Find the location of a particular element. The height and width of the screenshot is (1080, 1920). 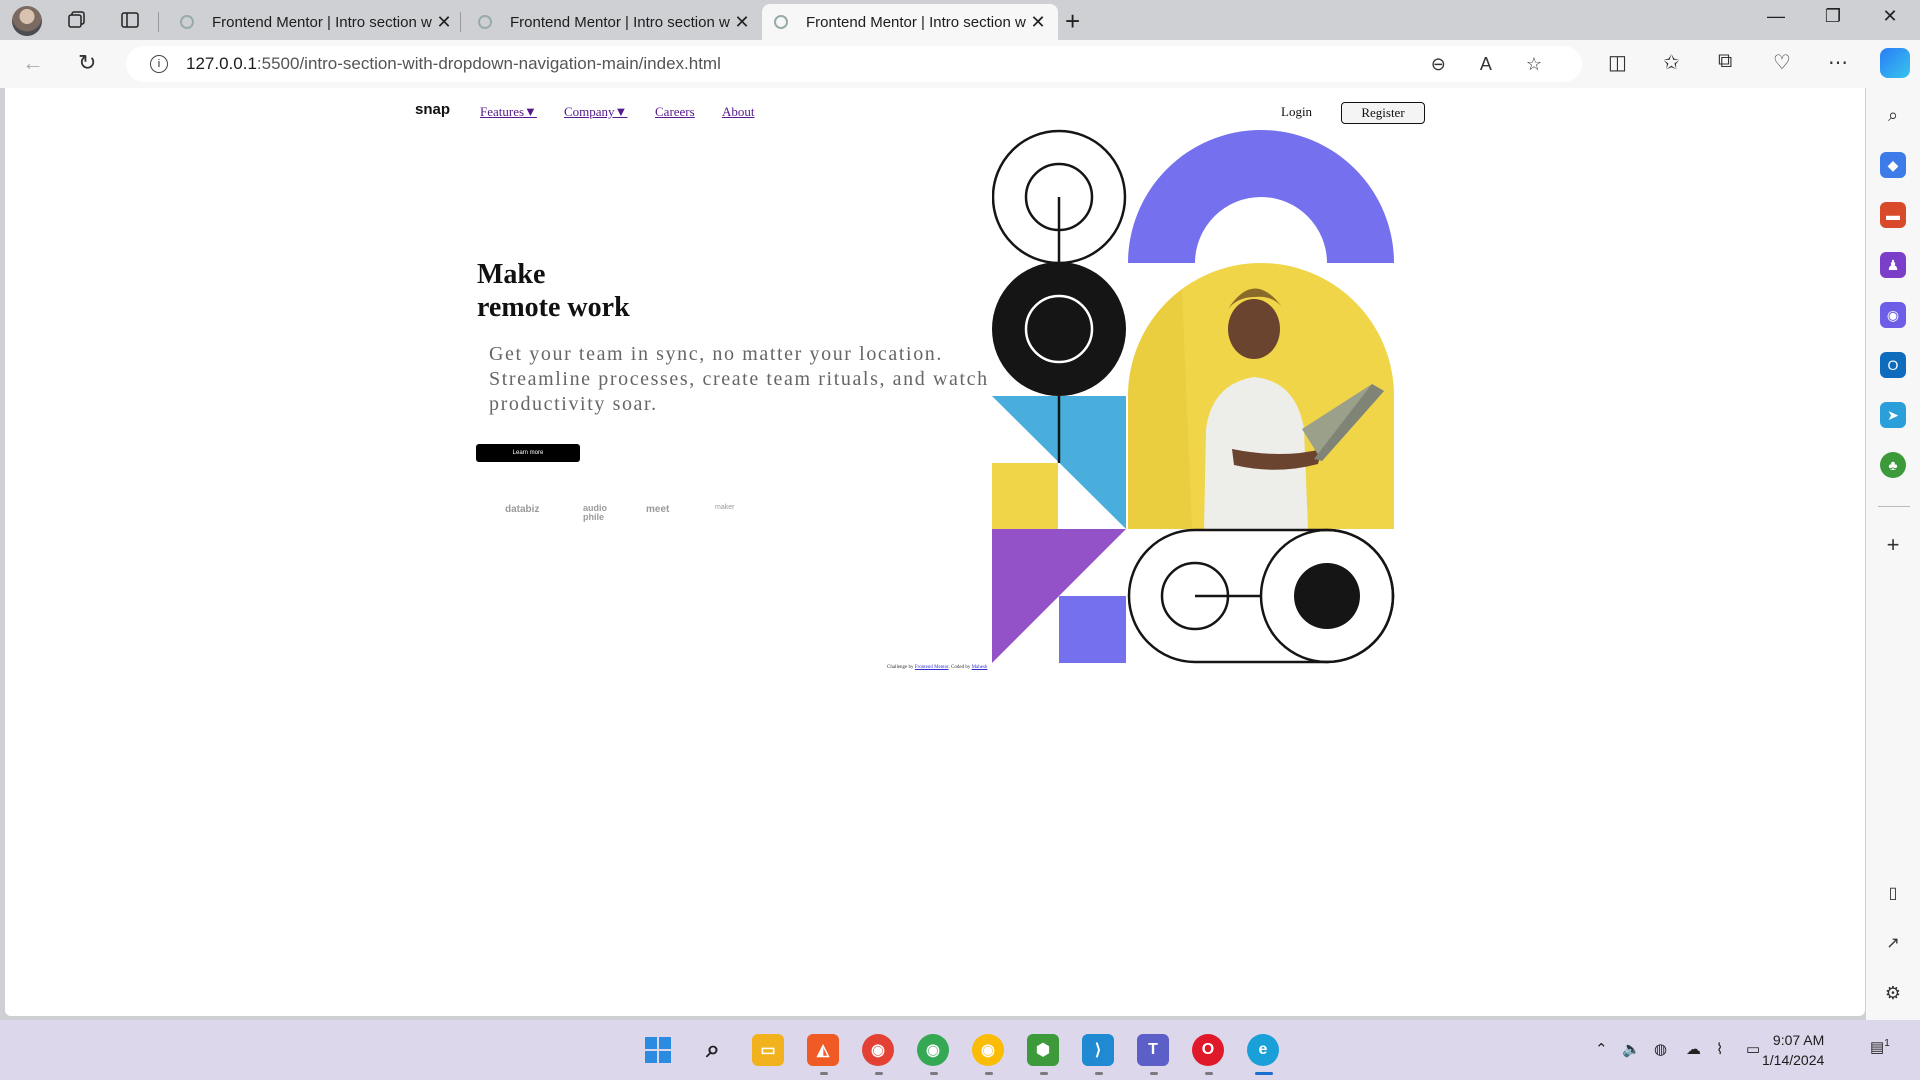

back-arrow-icon: ← is located at coordinates (33, 63).